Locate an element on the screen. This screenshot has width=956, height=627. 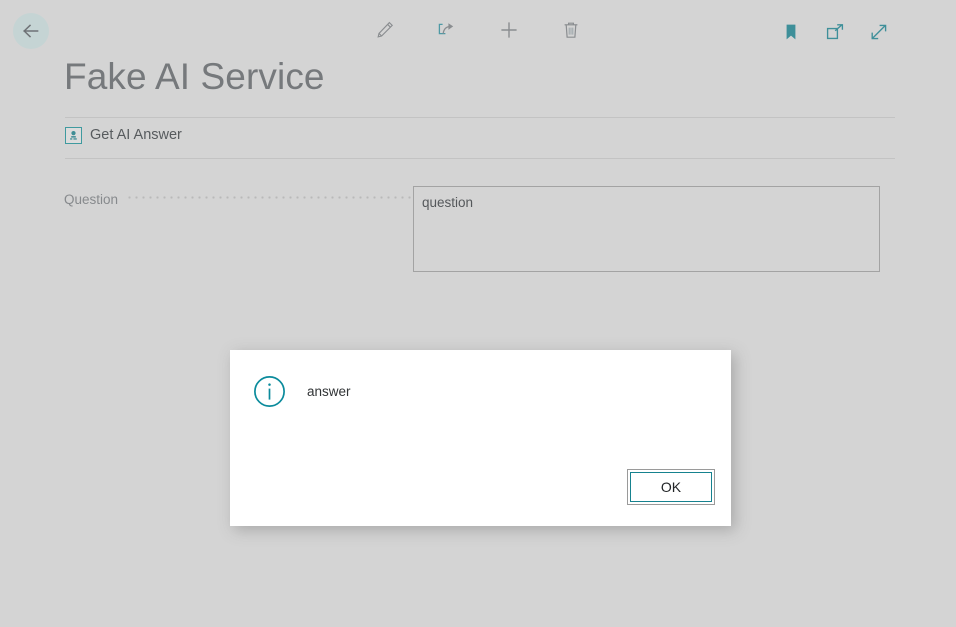
message-dialog: answer OK is located at coordinates (480, 438).